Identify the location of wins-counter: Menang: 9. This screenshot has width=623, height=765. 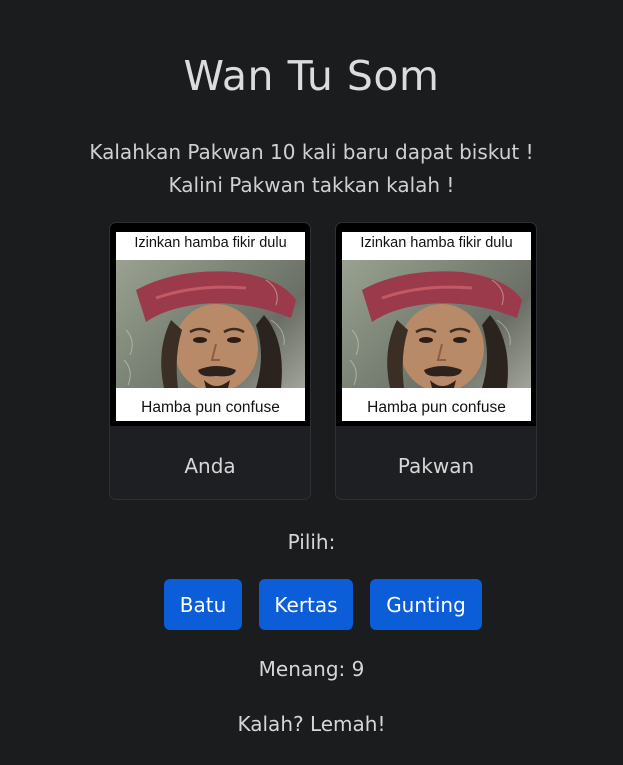
(311, 669).